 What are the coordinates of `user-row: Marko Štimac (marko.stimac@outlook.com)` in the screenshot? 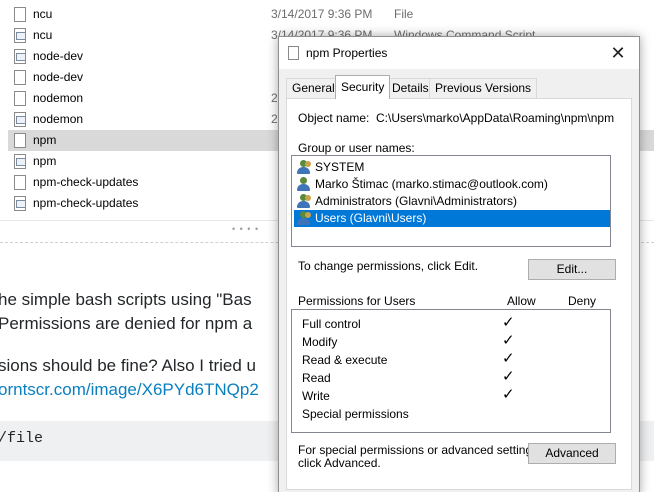 It's located at (452, 184).